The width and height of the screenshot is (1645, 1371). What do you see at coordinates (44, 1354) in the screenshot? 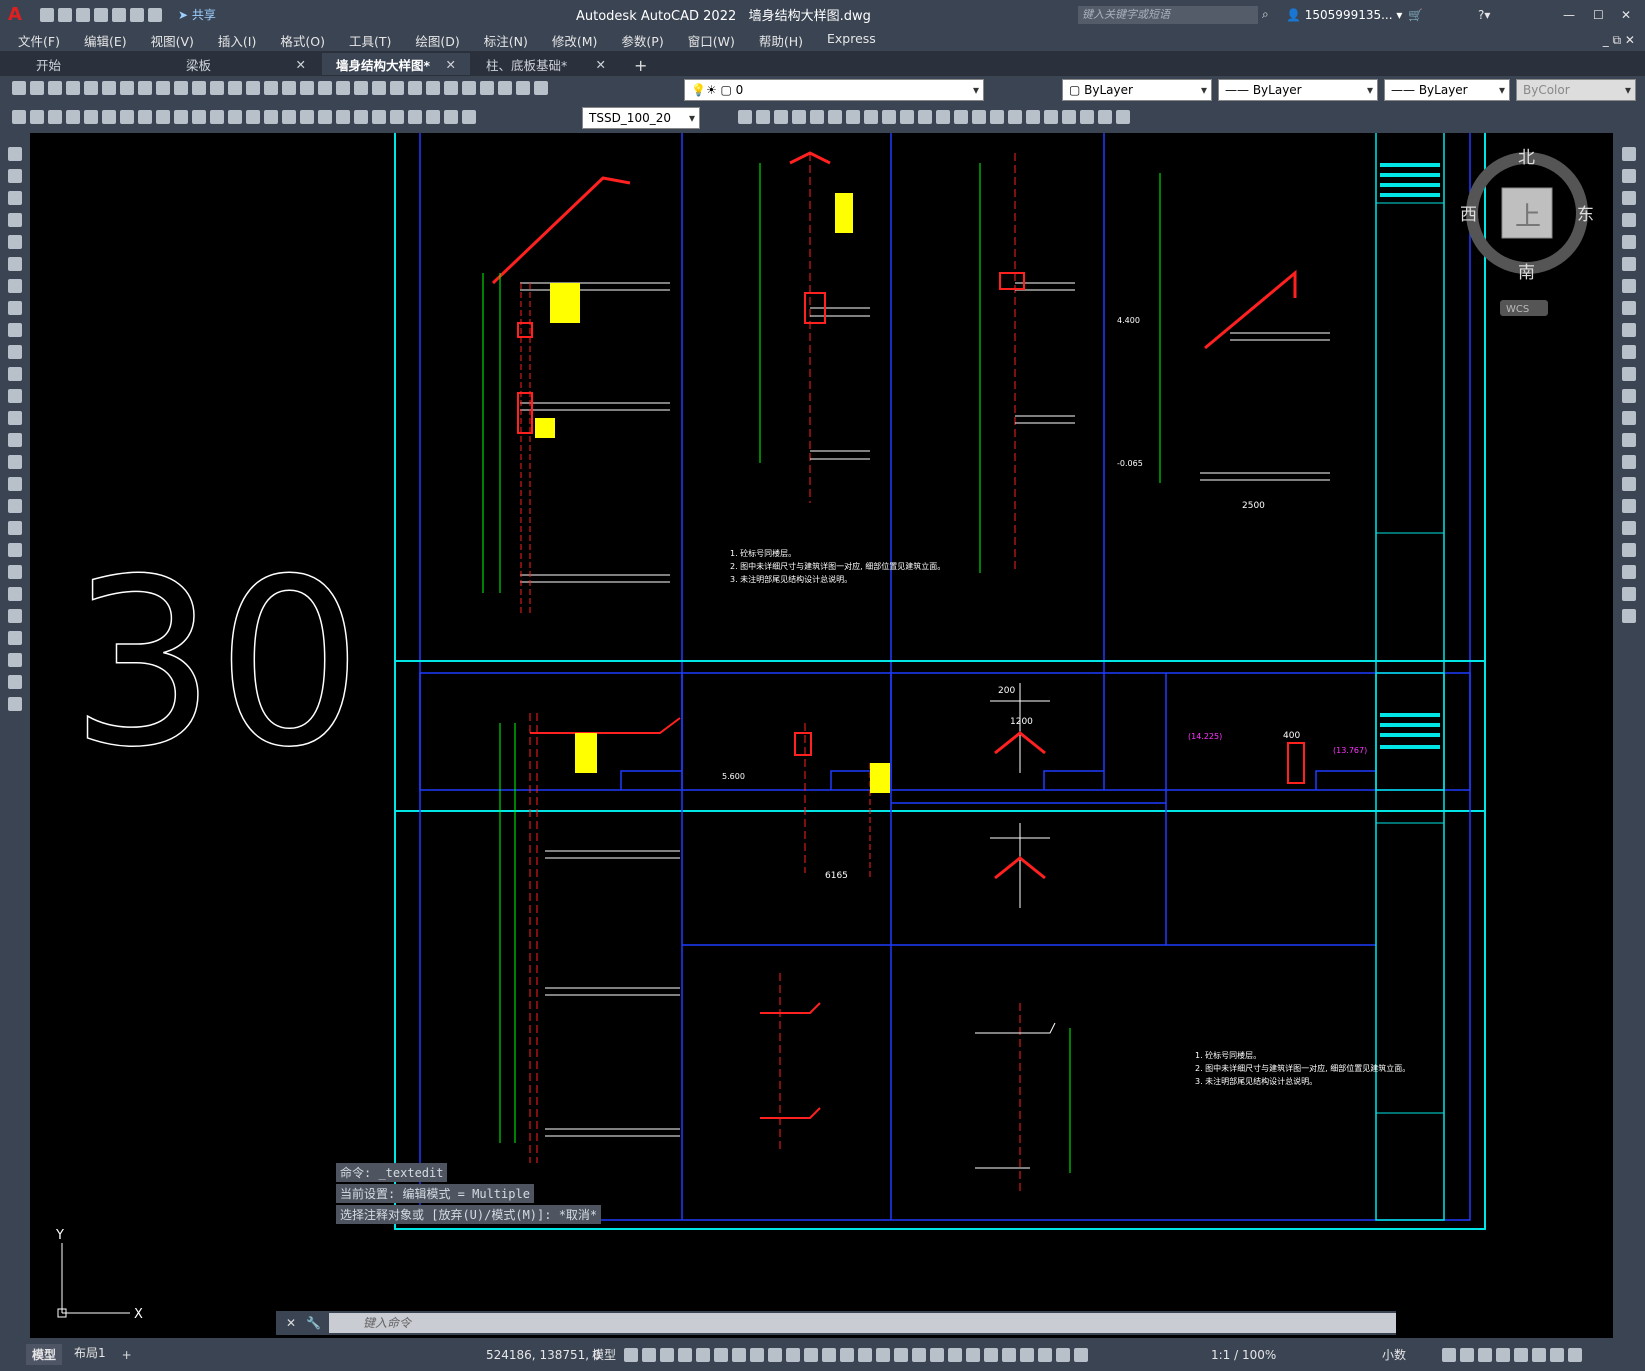
I see `layout-tab-0: 模型` at bounding box center [44, 1354].